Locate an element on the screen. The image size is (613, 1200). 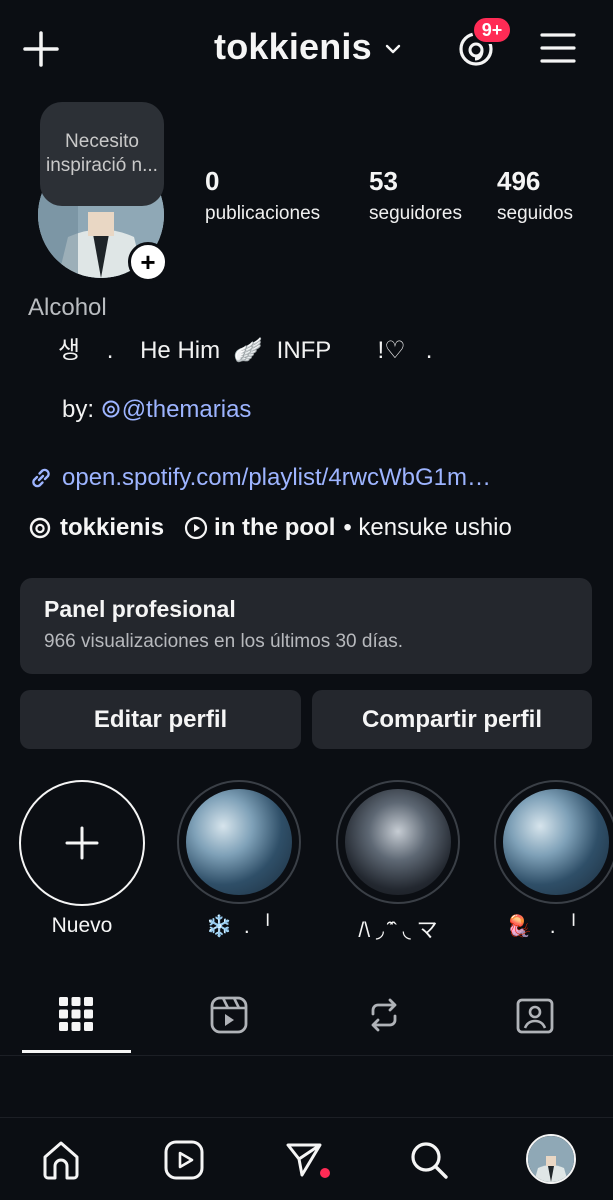
search-icon is located at coordinates (429, 1160).